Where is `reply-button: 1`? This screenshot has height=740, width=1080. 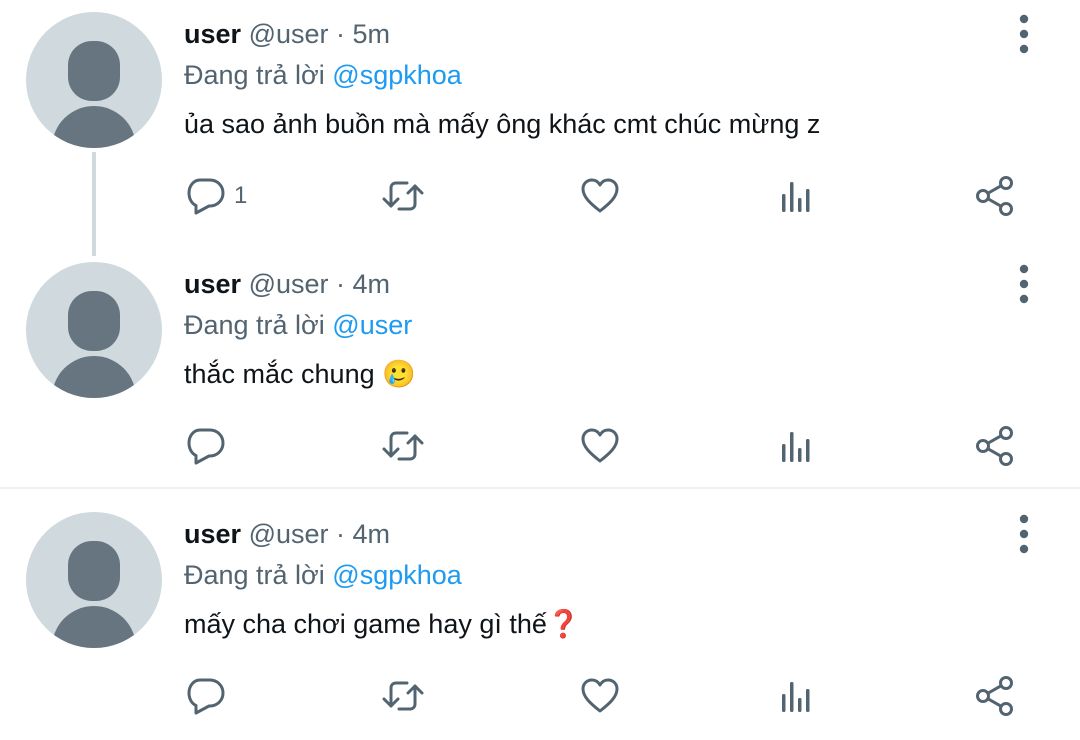
reply-button: 1 is located at coordinates (216, 196).